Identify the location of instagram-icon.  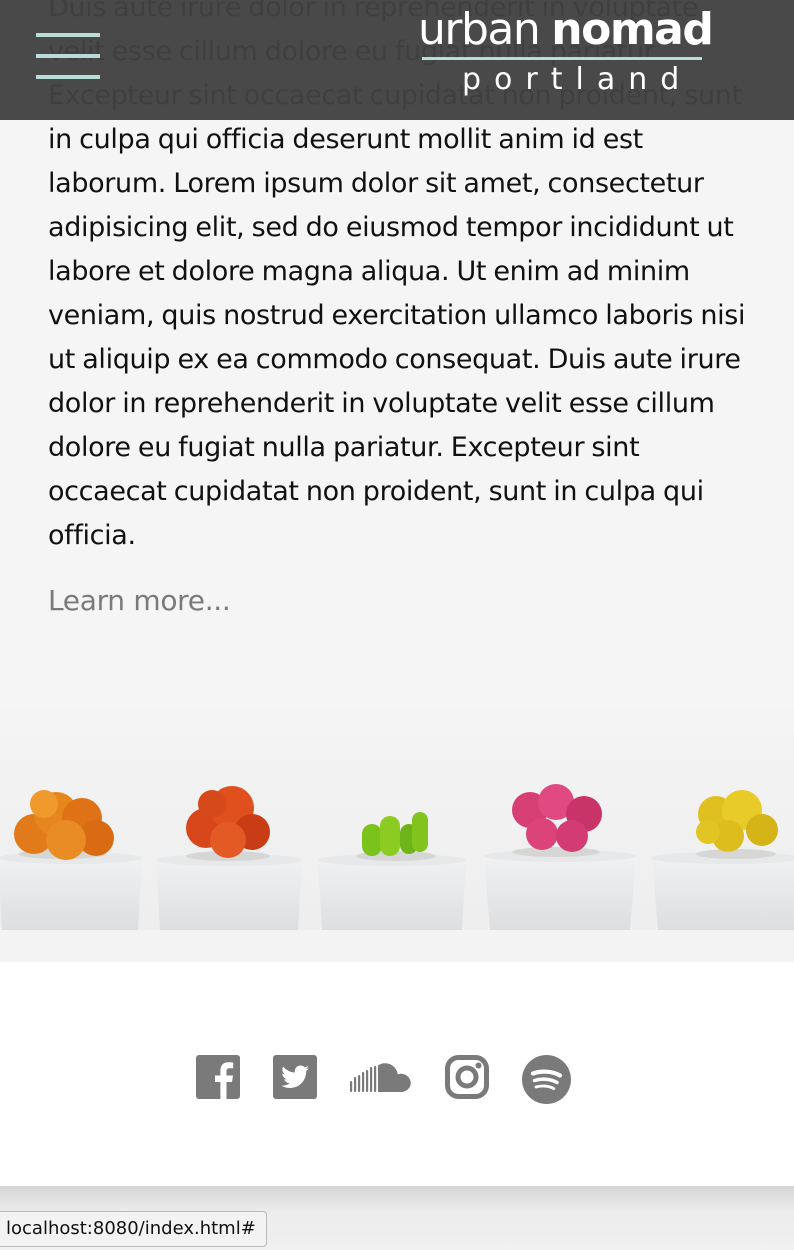
(467, 1077).